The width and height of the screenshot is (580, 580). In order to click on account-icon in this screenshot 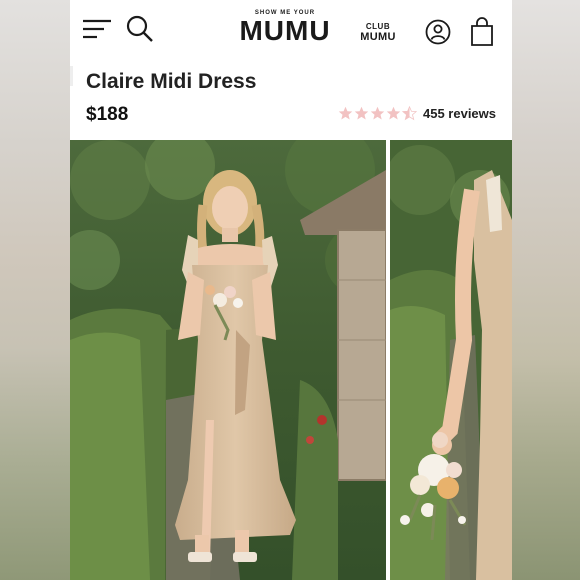, I will do `click(438, 32)`.